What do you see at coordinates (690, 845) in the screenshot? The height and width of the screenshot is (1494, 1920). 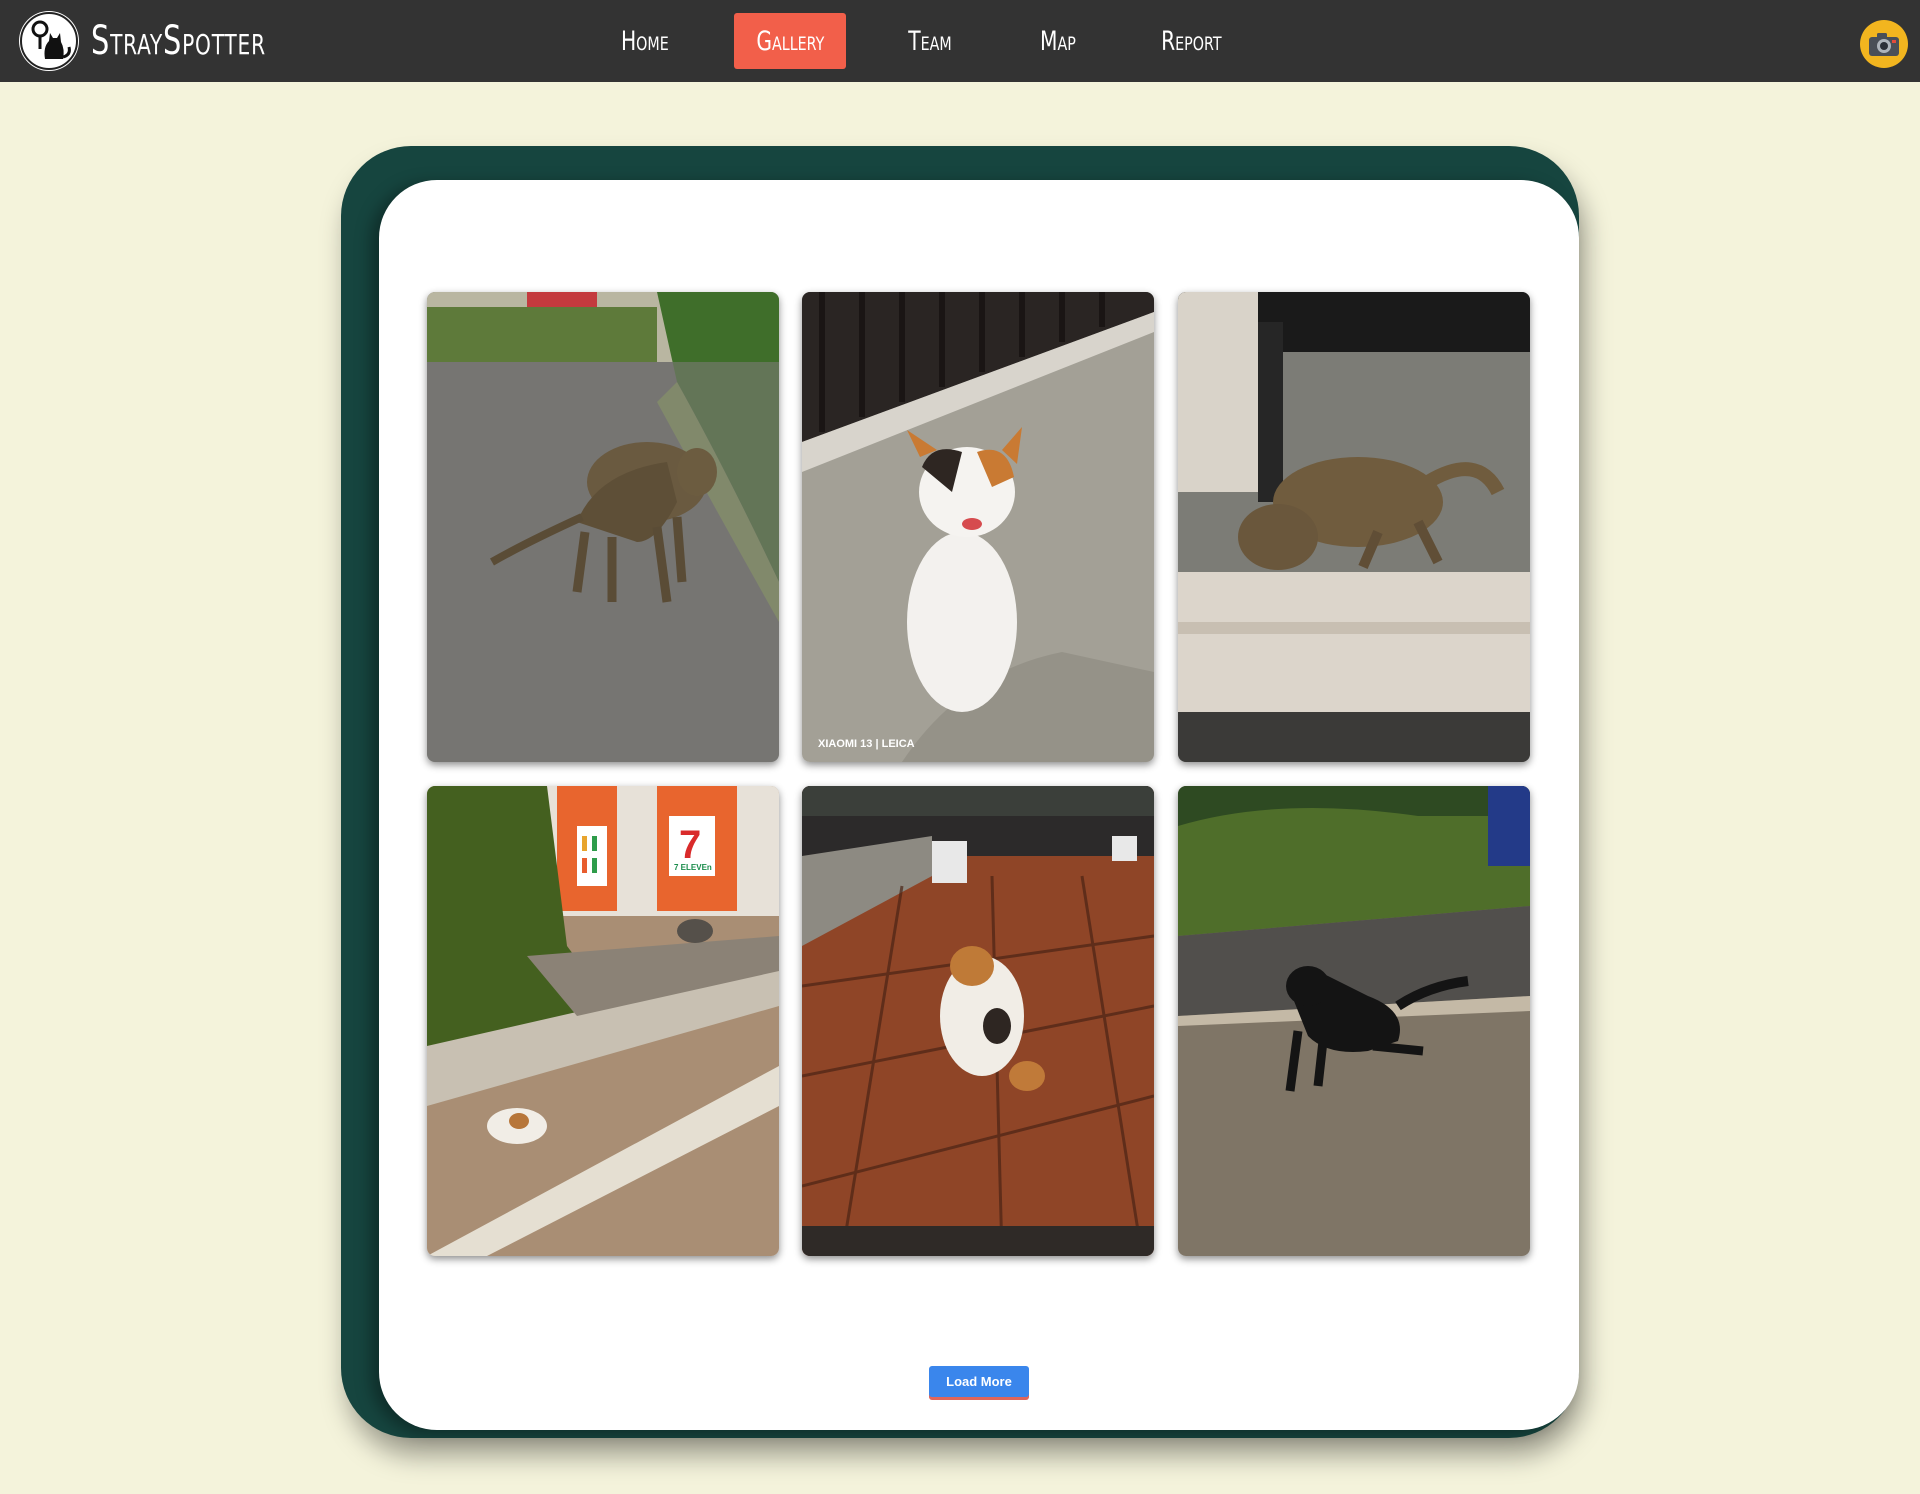 I see `svg-text: 7` at bounding box center [690, 845].